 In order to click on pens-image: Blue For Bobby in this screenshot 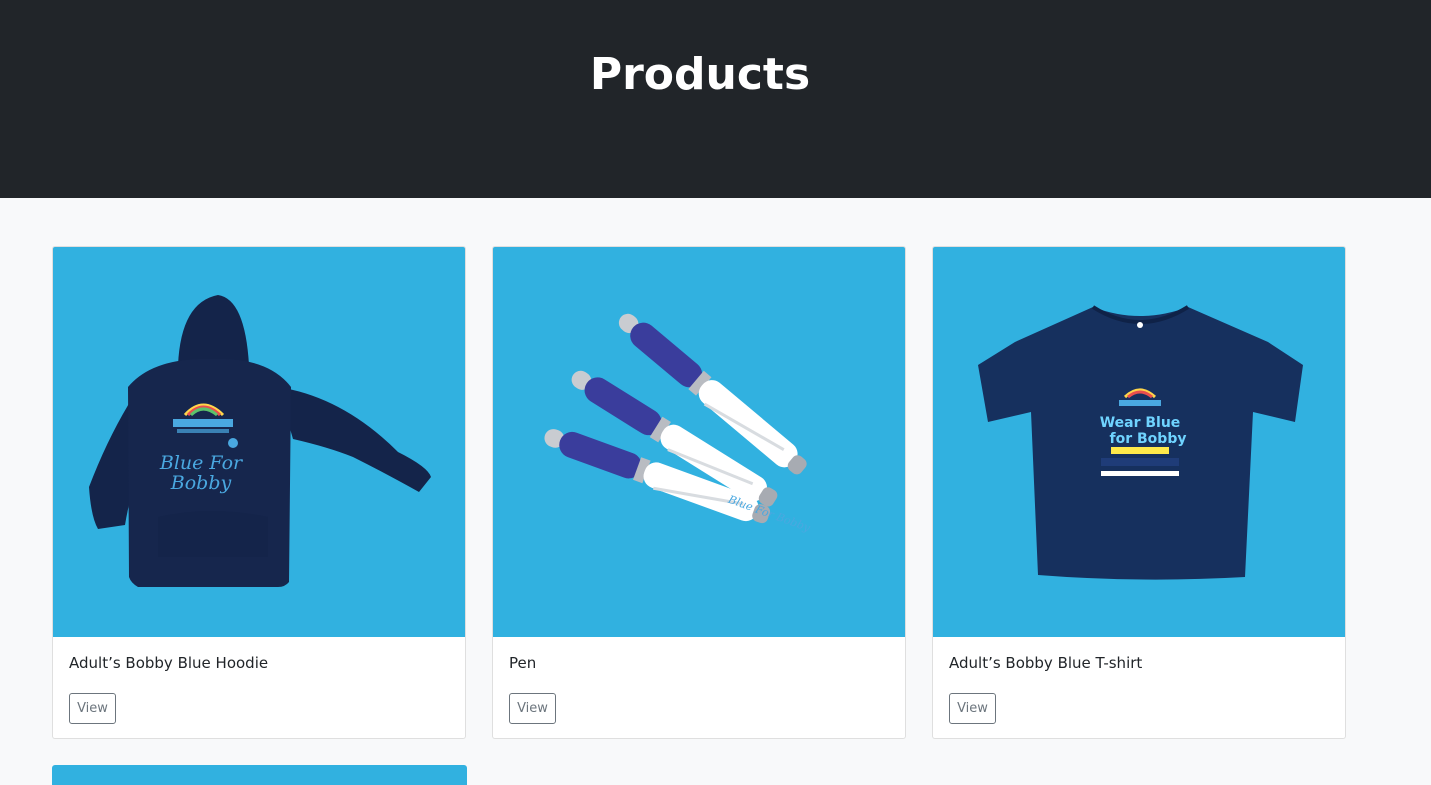, I will do `click(676, 420)`.